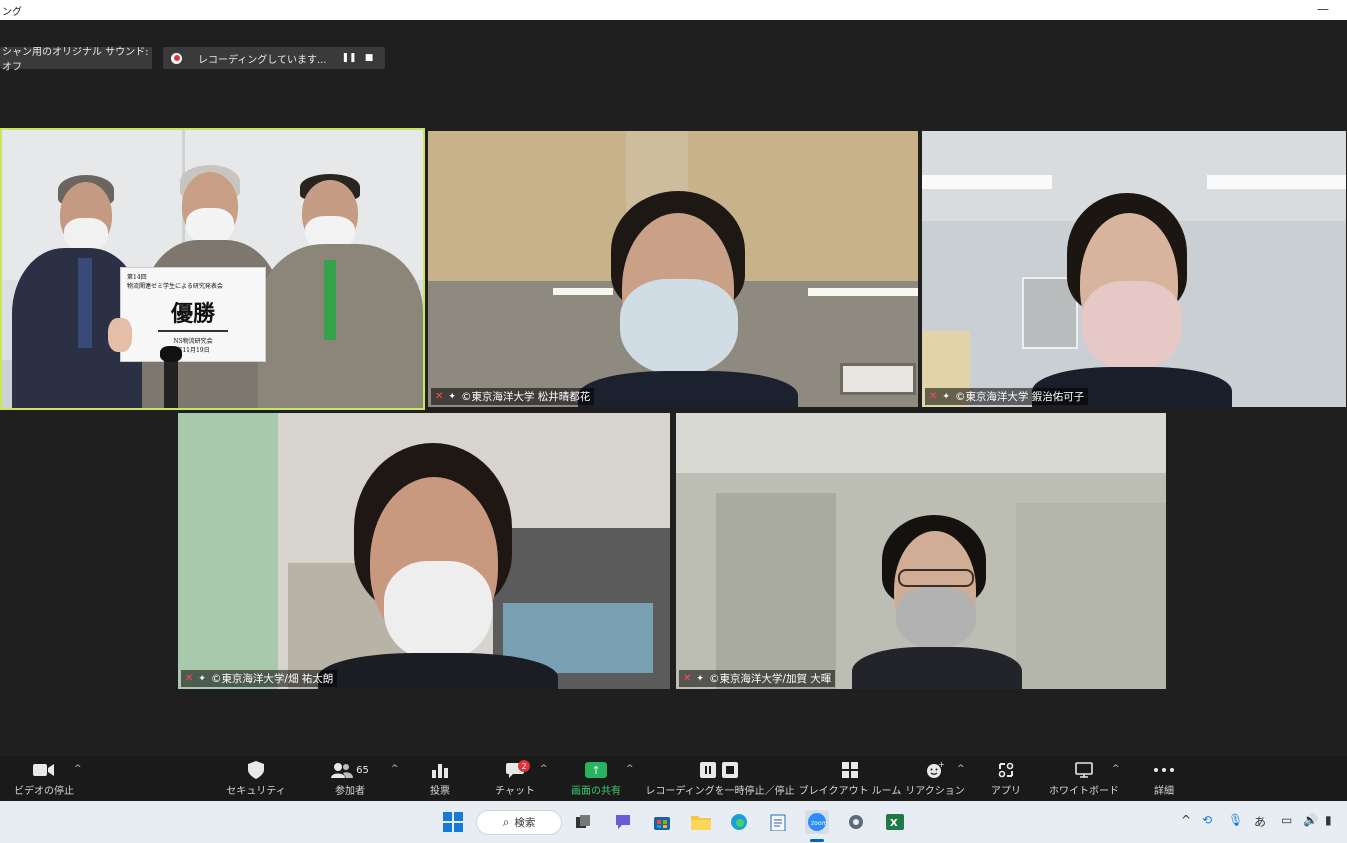 The width and height of the screenshot is (1347, 843). Describe the element at coordinates (362, 770) in the screenshot. I see `participants-count: 65` at that location.